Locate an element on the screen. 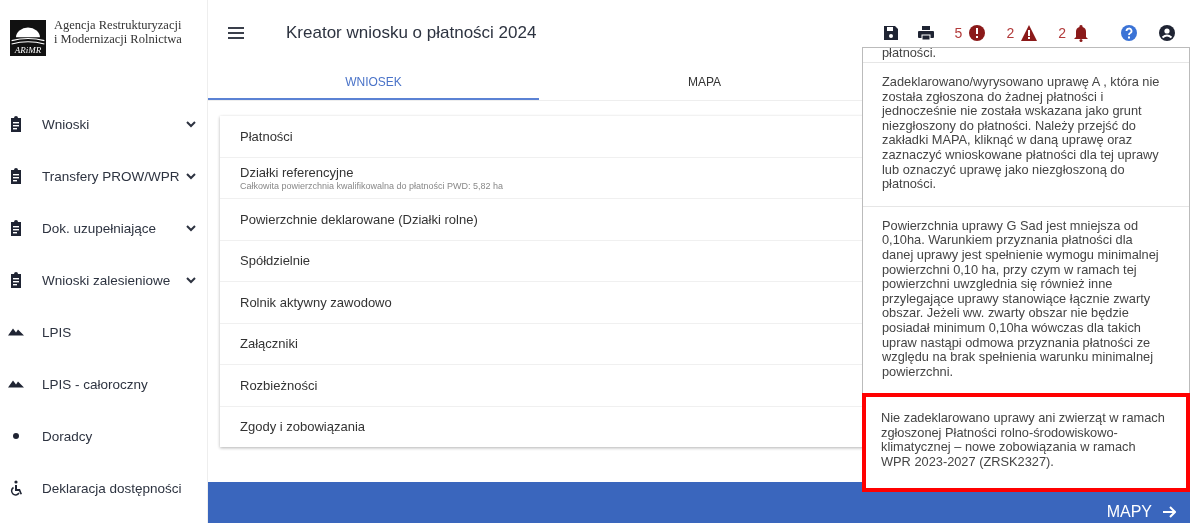 This screenshot has height=523, width=1190. notification-count: 2 is located at coordinates (1062, 33).